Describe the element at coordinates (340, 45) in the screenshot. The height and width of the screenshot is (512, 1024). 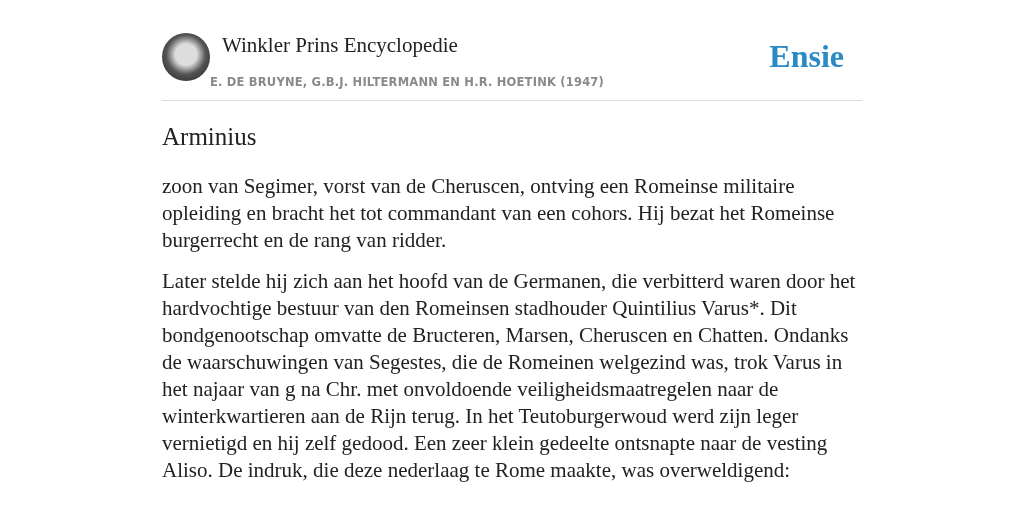
I see `source-title: Winkler Prins Encyclopedie` at that location.